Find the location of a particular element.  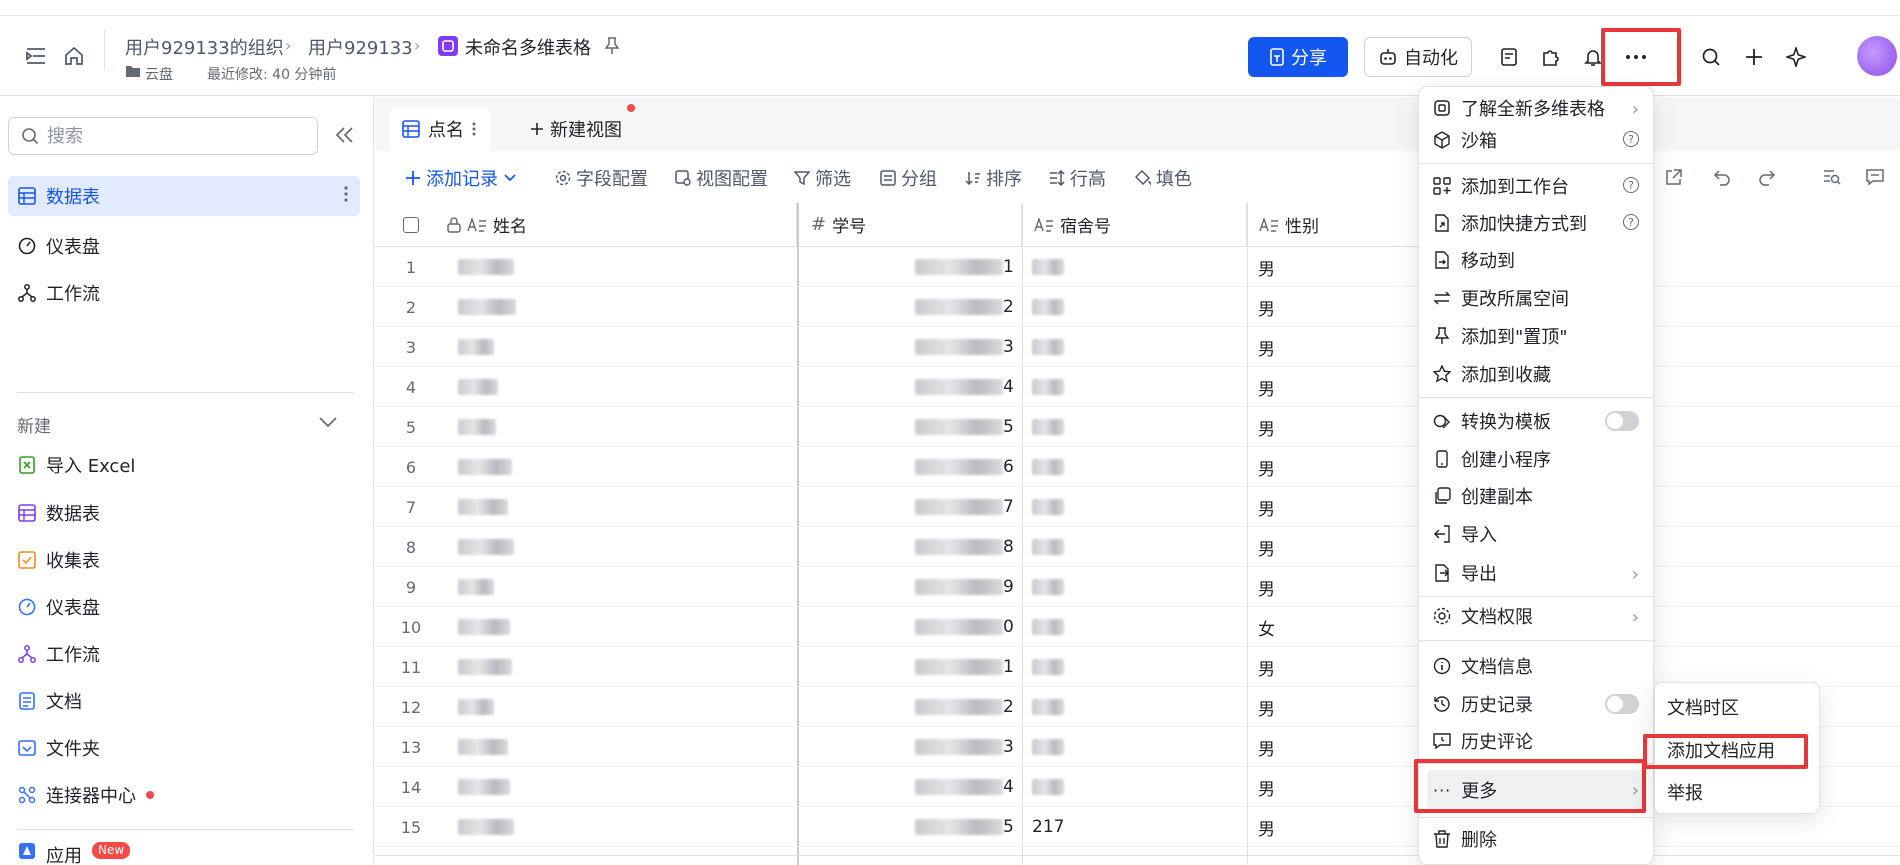

select-all-checkbox is located at coordinates (411, 224).